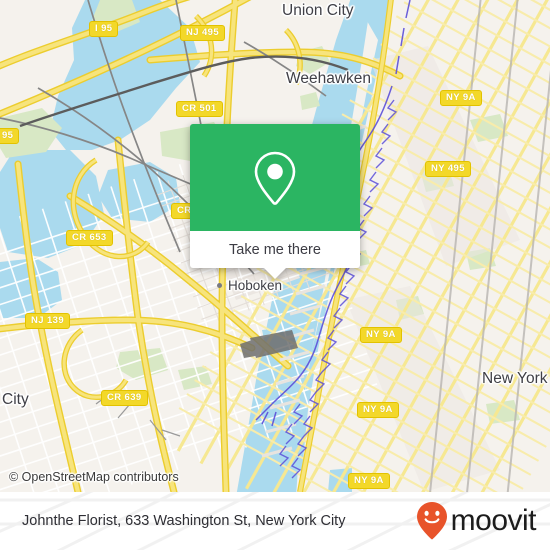 This screenshot has width=550, height=550. I want to click on highway-shield-ny9a-bottom: NY 9A, so click(369, 481).